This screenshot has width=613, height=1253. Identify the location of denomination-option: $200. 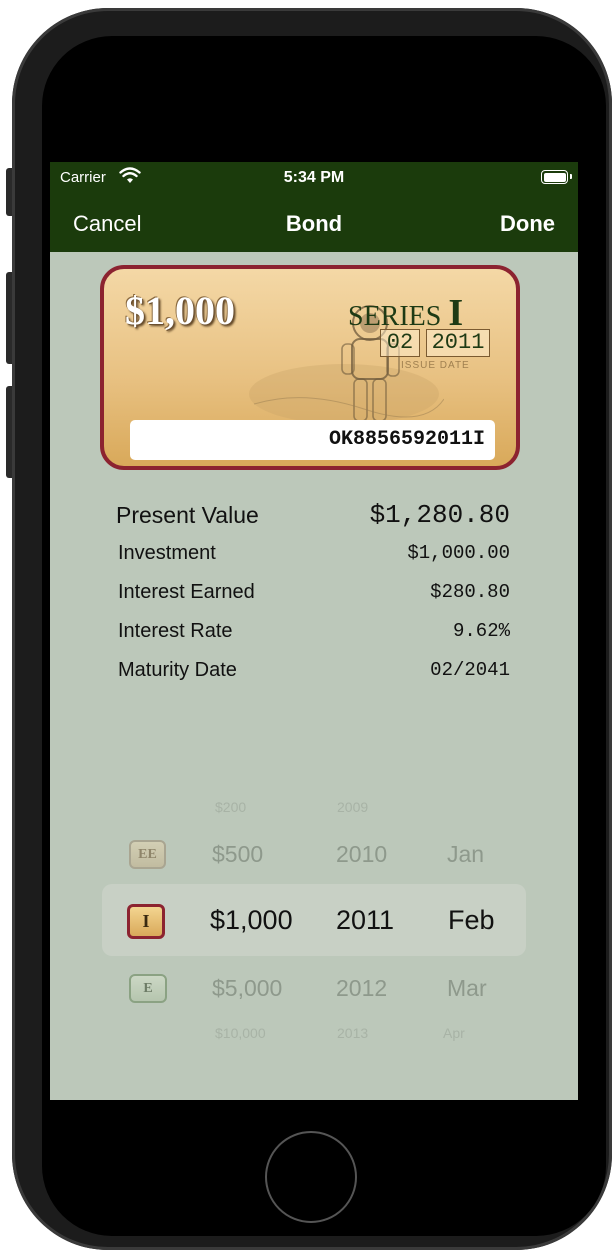
(230, 807).